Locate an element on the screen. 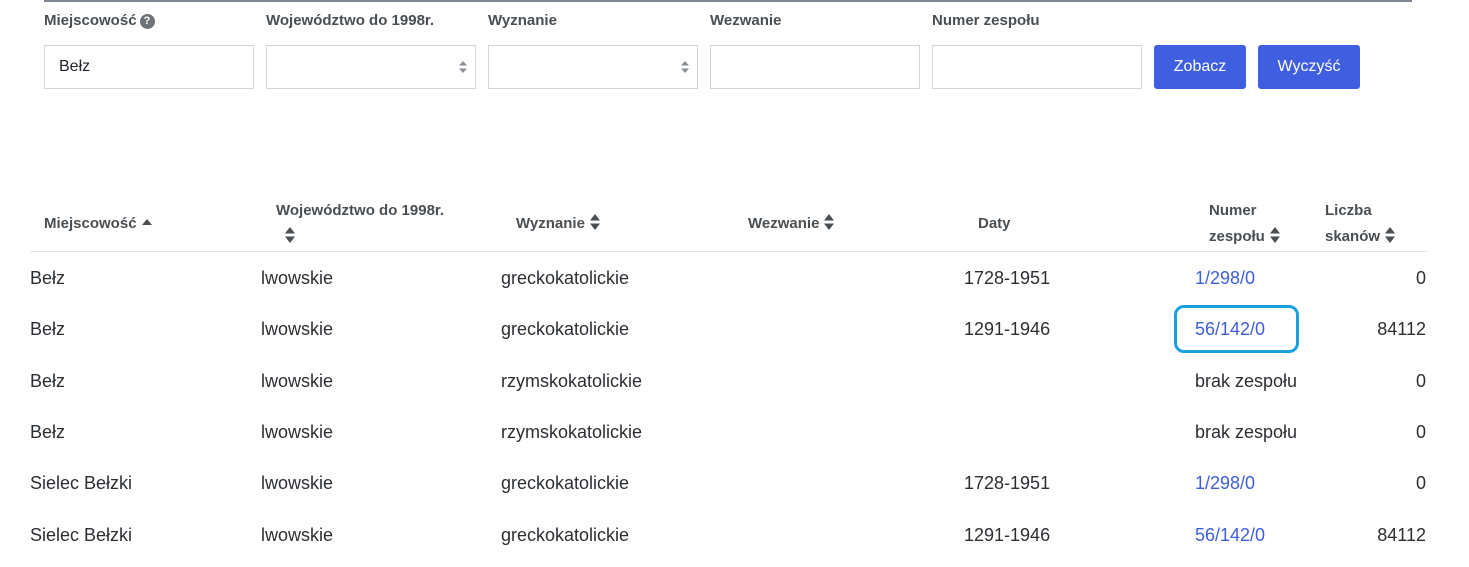 This screenshot has height=567, width=1469. highlight-annotation is located at coordinates (1236, 329).